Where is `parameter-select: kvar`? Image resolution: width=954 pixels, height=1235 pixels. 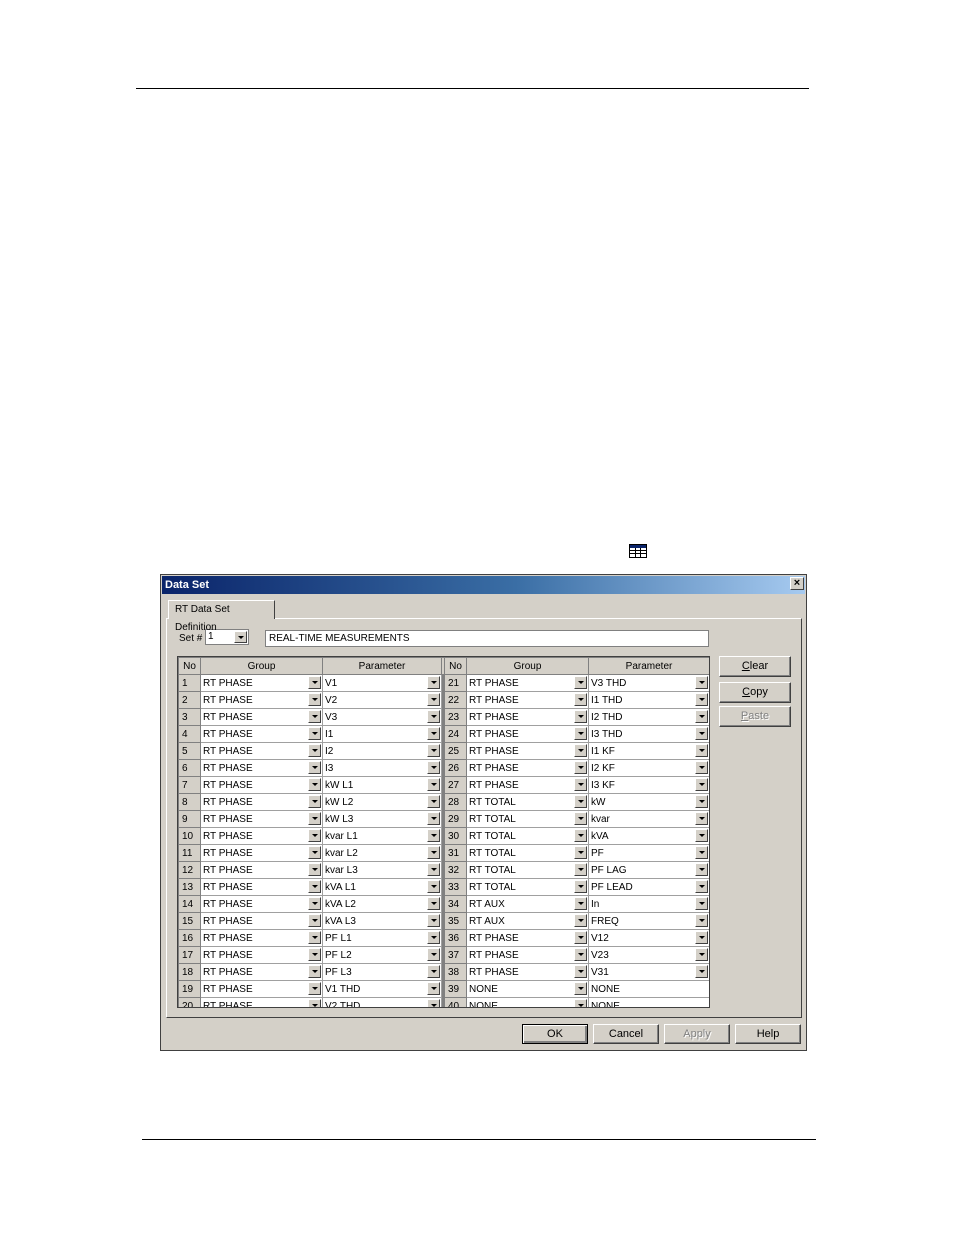
parameter-select: kvar is located at coordinates (648, 819).